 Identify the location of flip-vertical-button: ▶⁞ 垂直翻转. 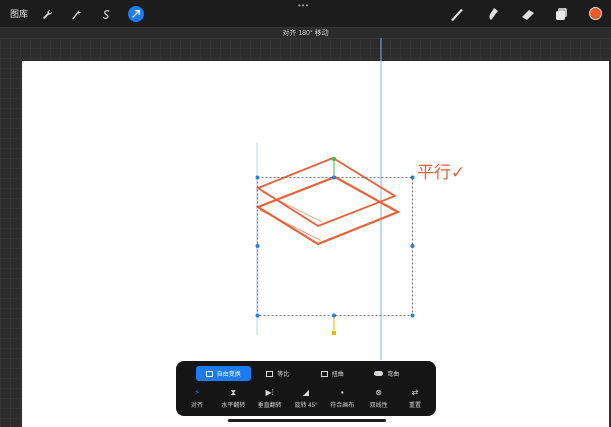
(270, 398).